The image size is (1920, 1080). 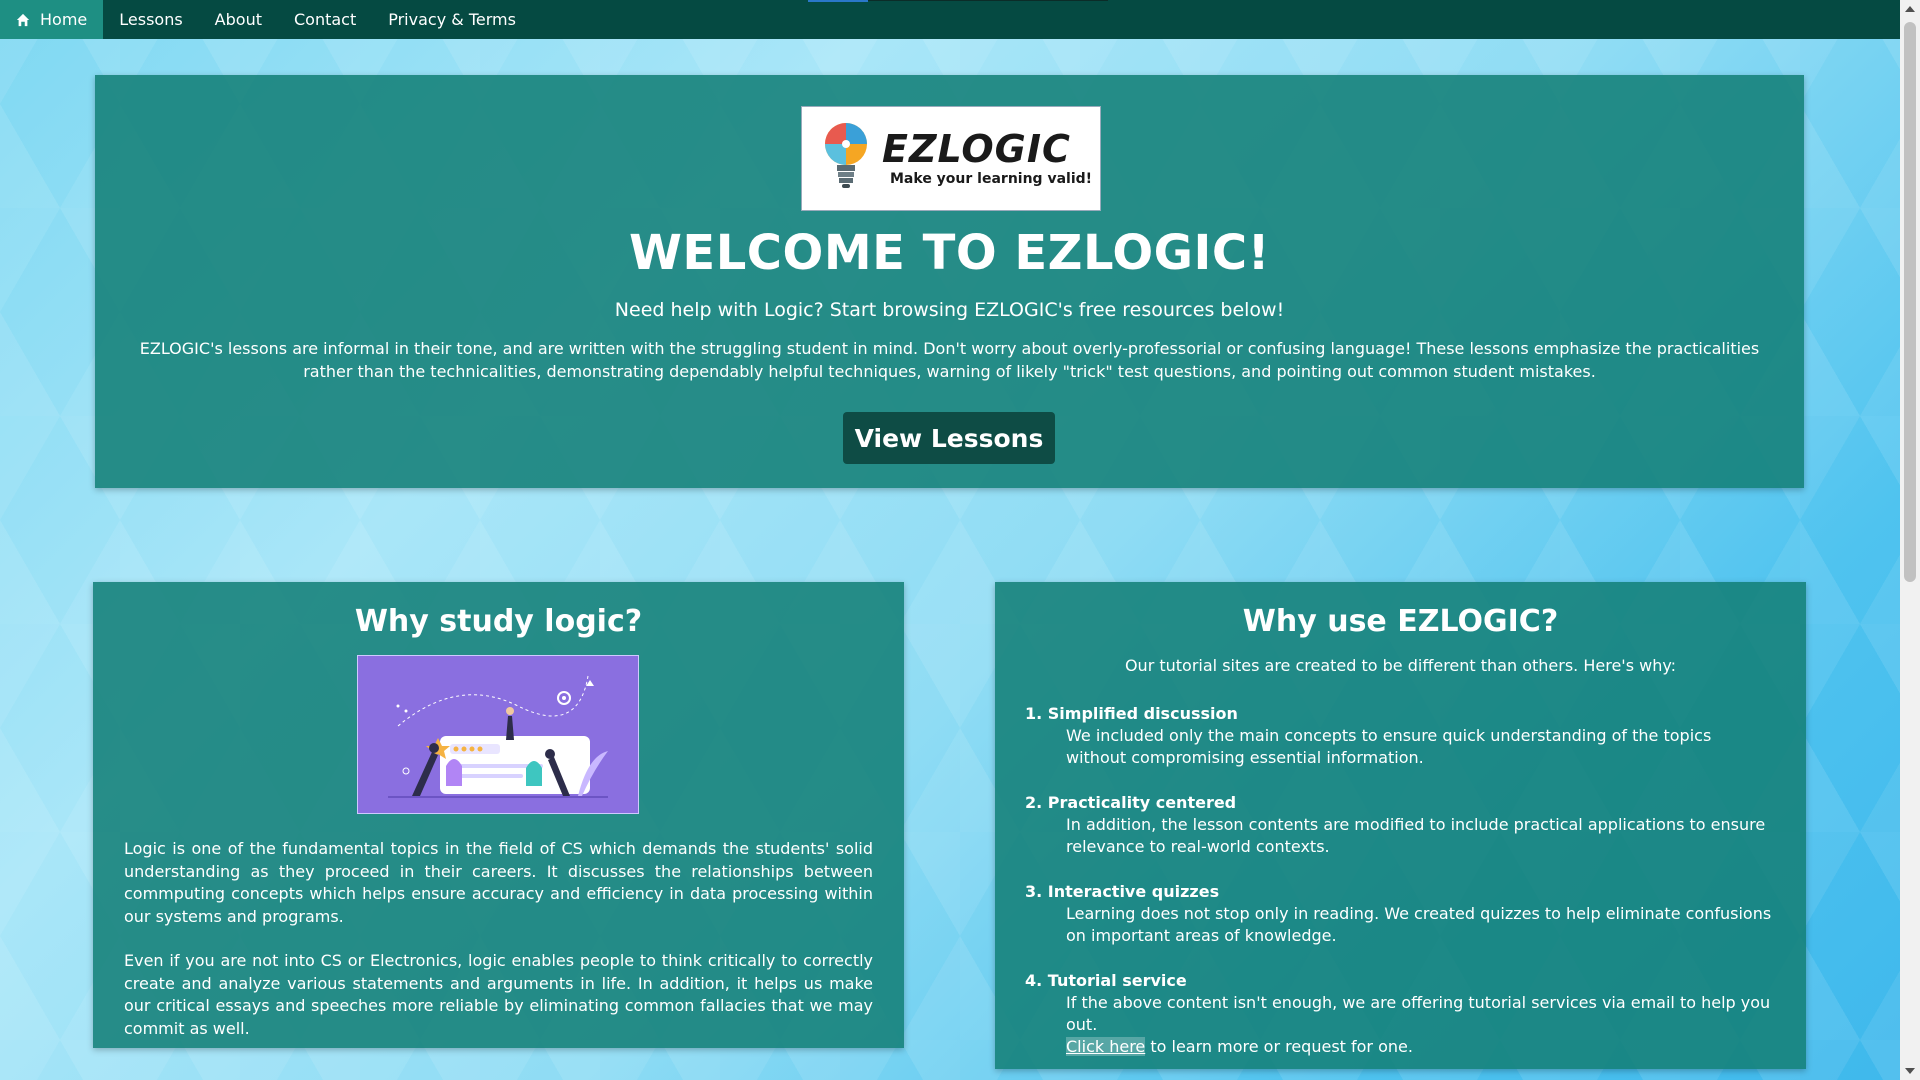 I want to click on nav-lessons-label: Lessons, so click(x=151, y=19).